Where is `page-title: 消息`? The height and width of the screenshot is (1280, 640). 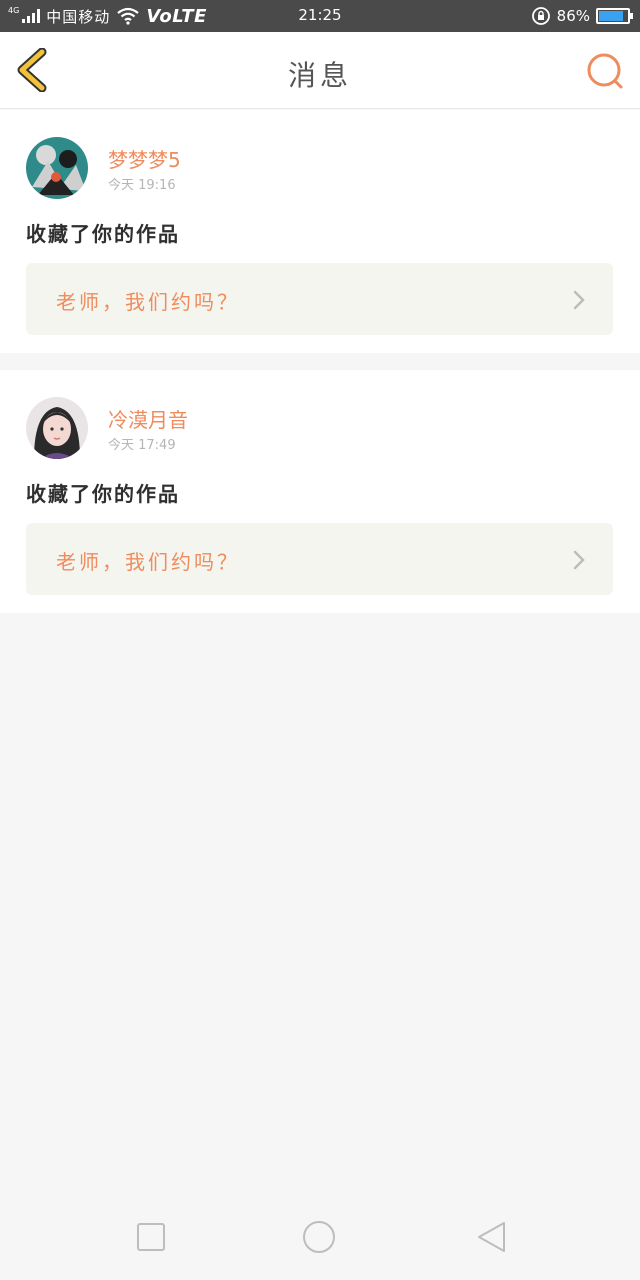 page-title: 消息 is located at coordinates (319, 75).